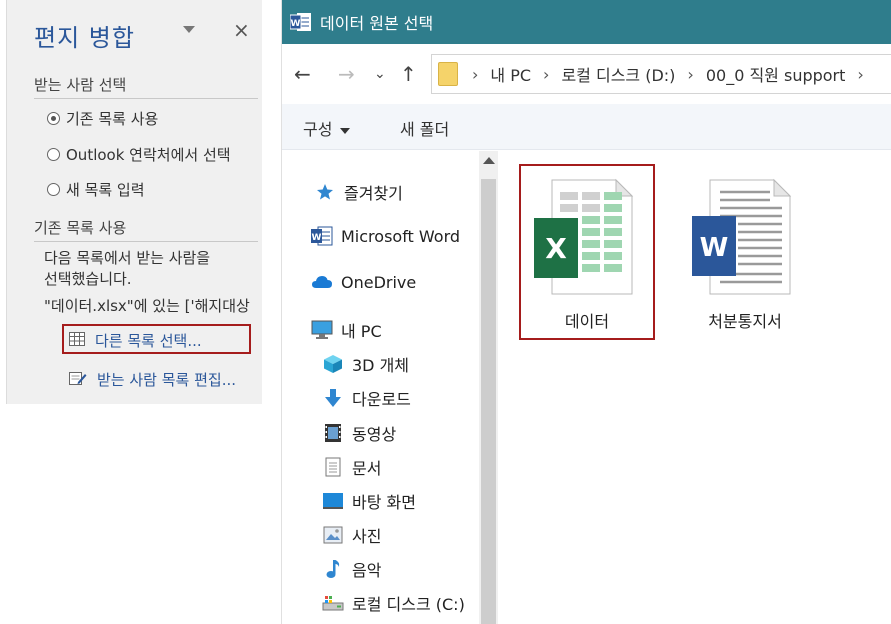 Image resolution: width=891 pixels, height=624 pixels. Describe the element at coordinates (401, 236) in the screenshot. I see `nav-label: Microsoft Word` at that location.